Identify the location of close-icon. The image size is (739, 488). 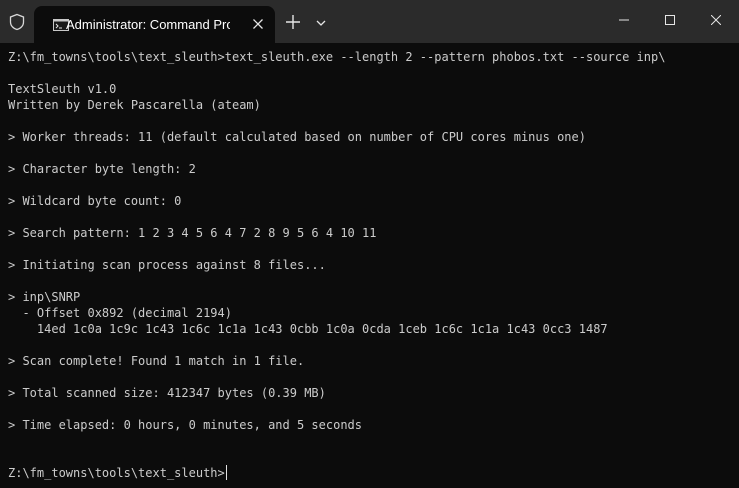
(716, 20).